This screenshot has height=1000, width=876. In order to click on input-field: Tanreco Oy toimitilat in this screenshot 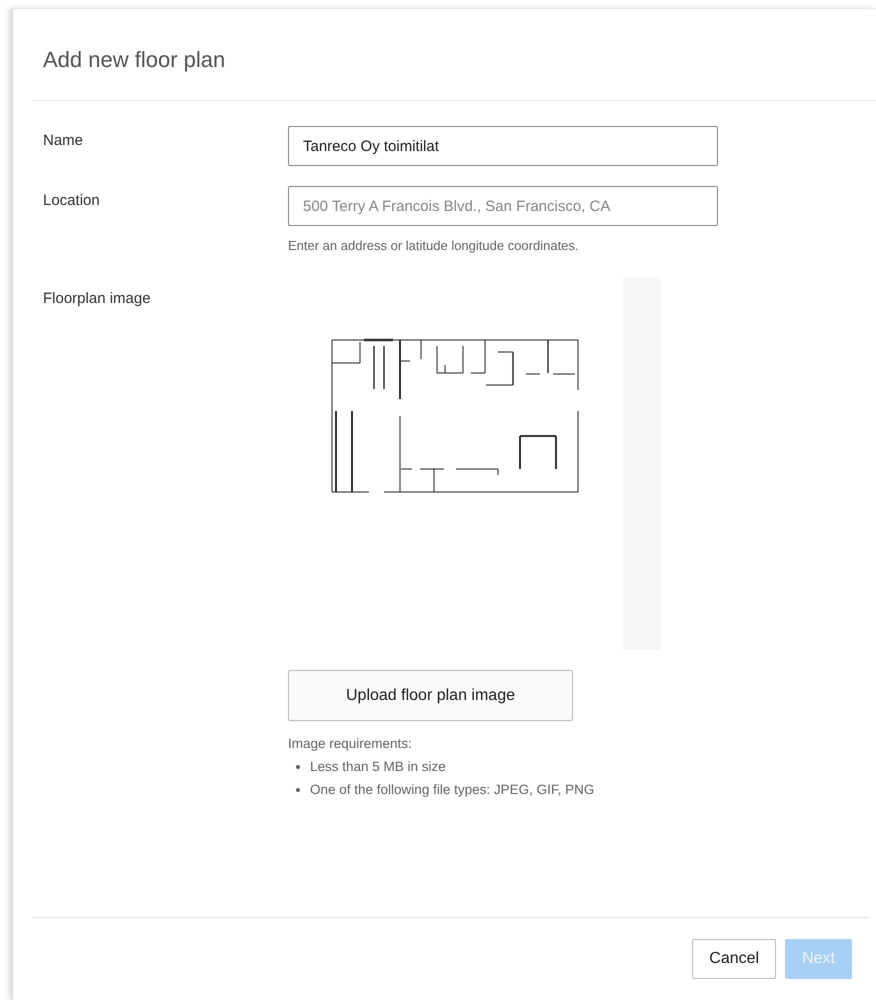, I will do `click(503, 146)`.